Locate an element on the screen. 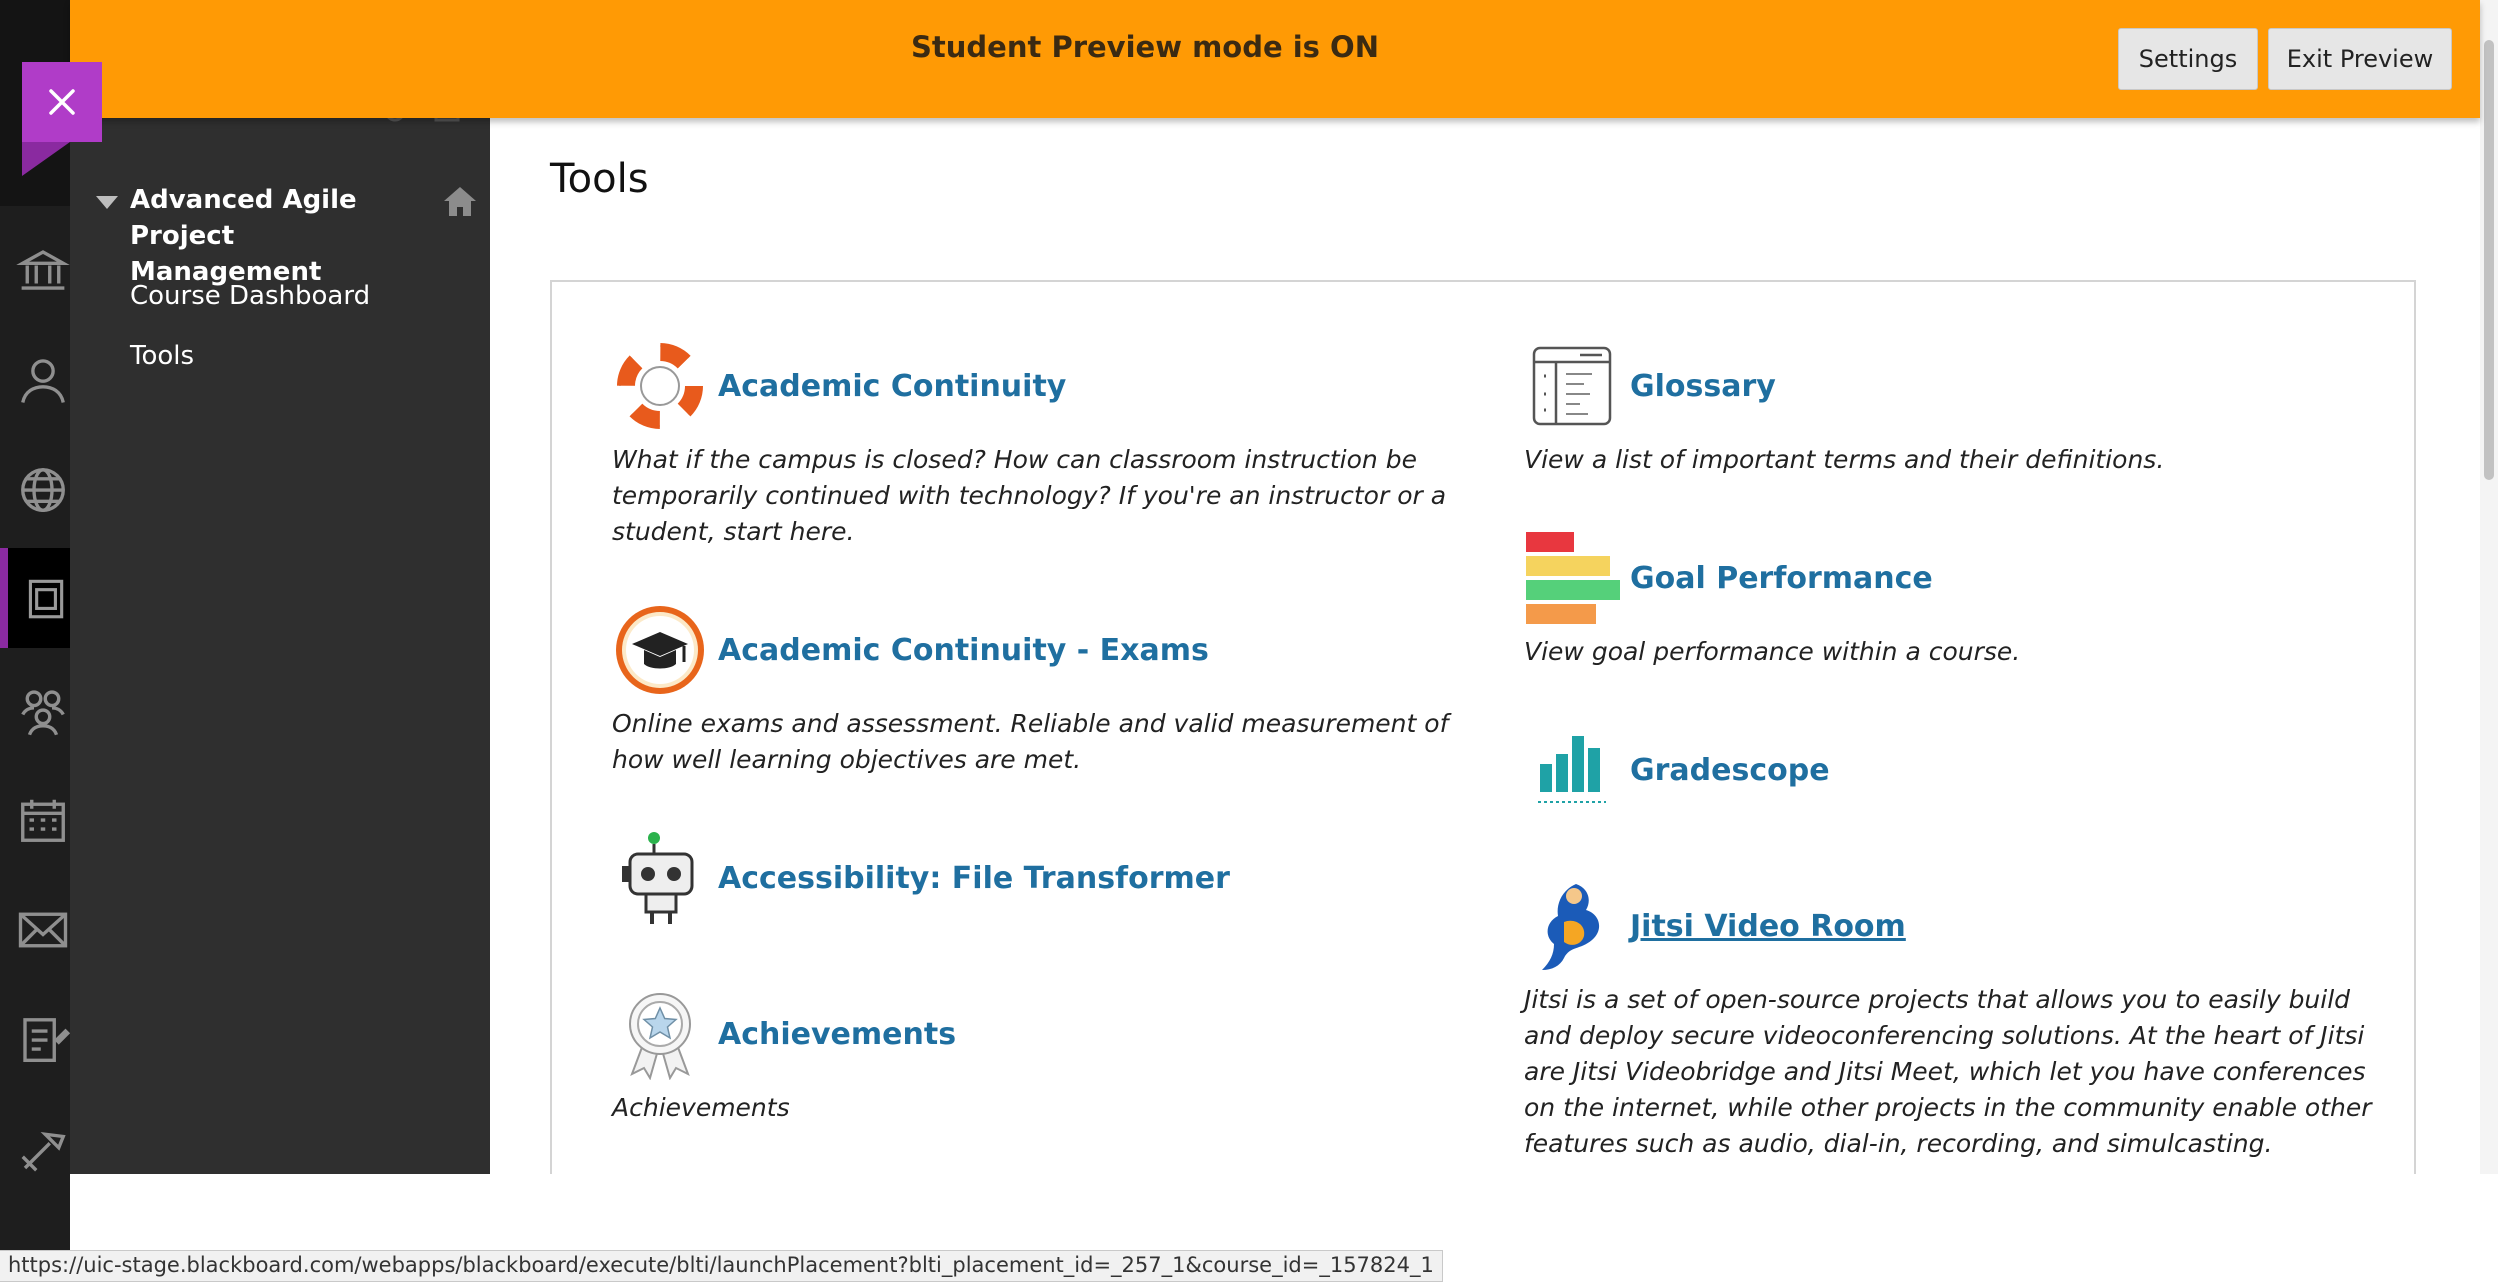 This screenshot has height=1282, width=2498. courses-icon is located at coordinates (35, 598).